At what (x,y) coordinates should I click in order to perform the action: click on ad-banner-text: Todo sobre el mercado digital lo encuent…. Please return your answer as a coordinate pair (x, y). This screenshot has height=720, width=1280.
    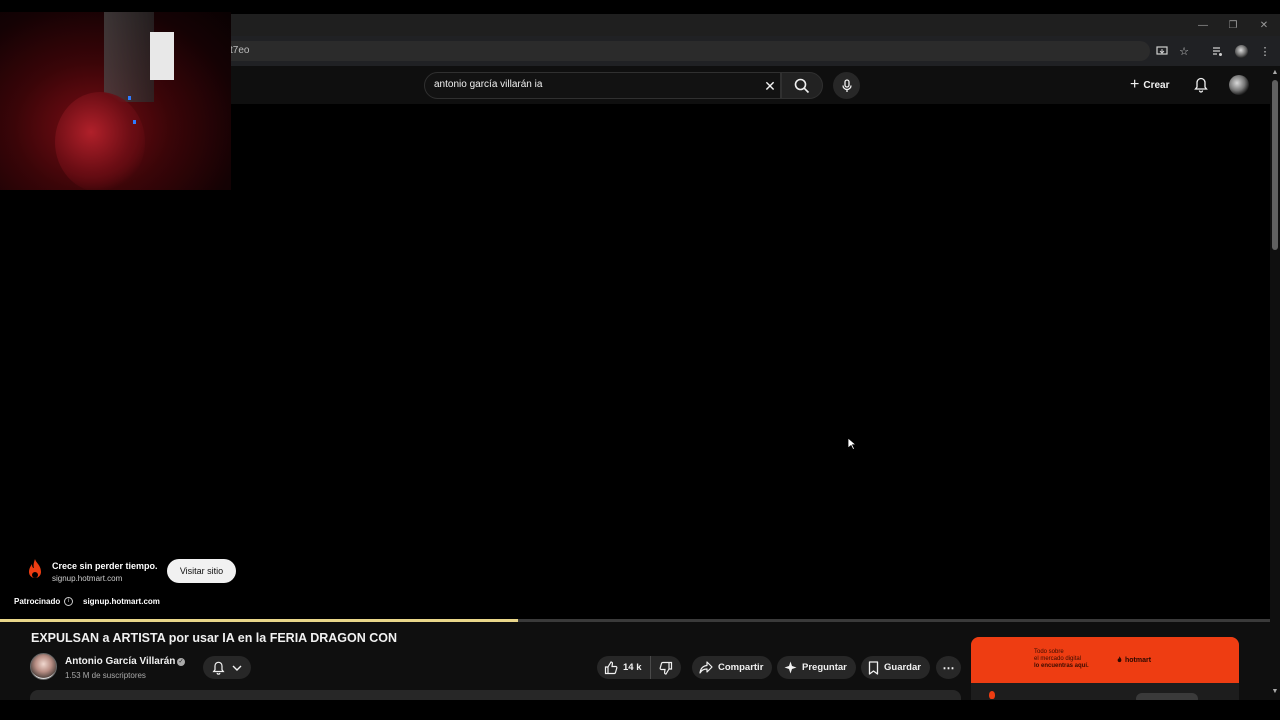
    Looking at the image, I should click on (1061, 659).